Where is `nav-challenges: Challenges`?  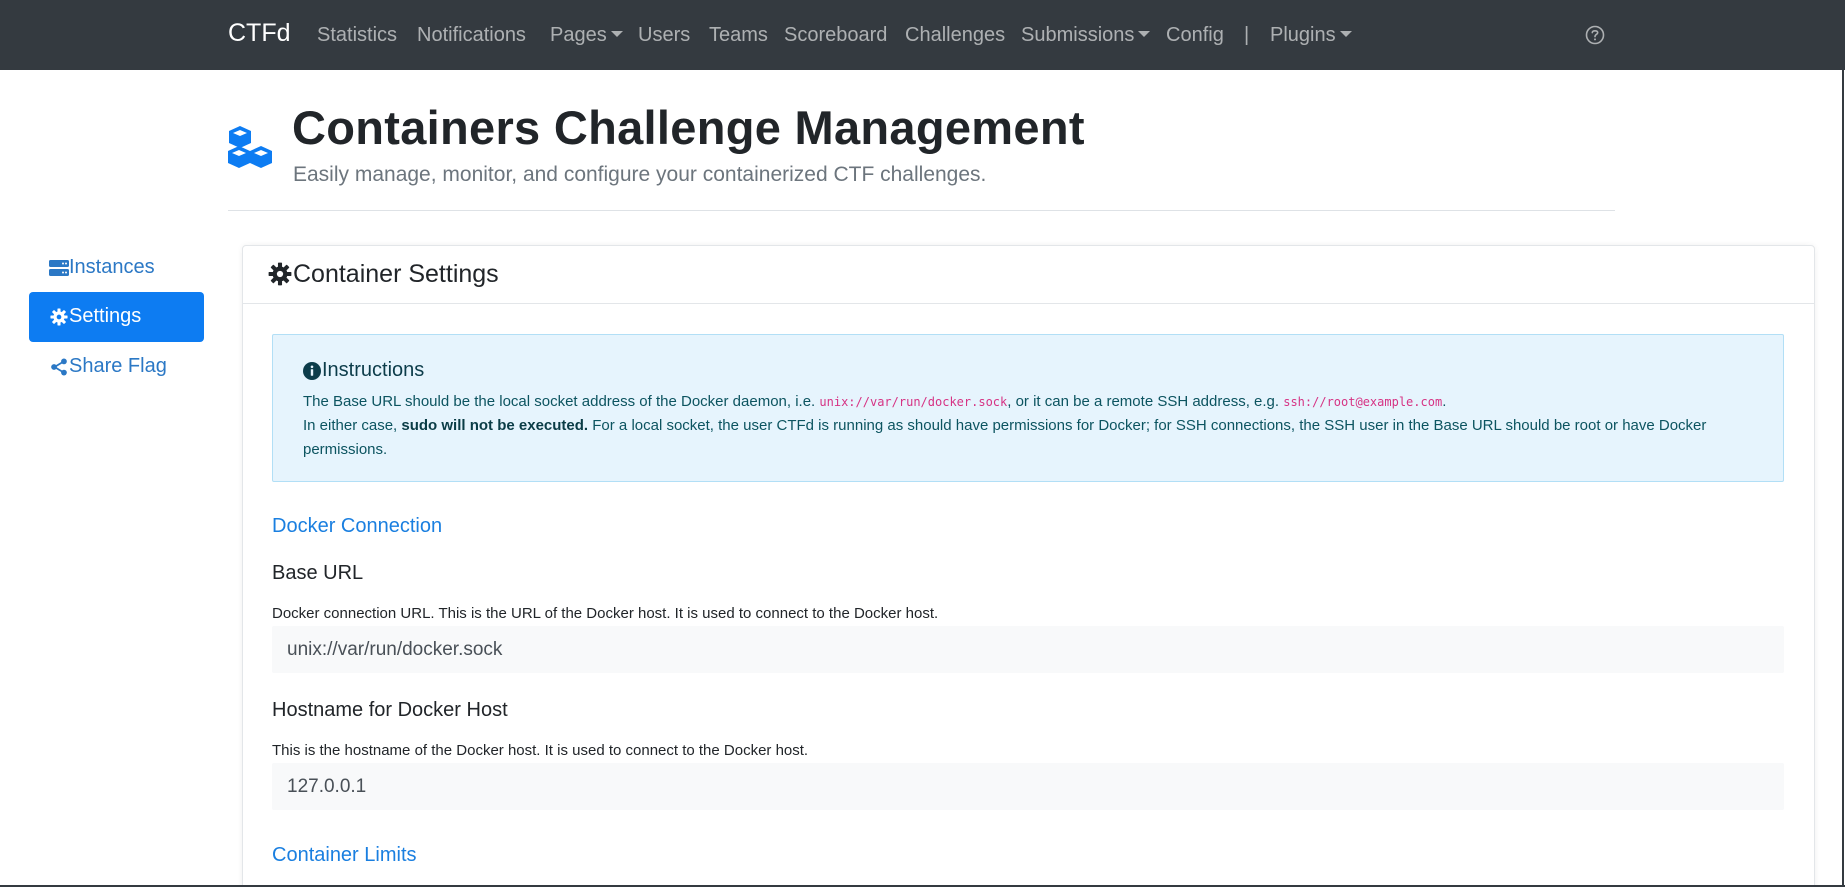 nav-challenges: Challenges is located at coordinates (955, 35).